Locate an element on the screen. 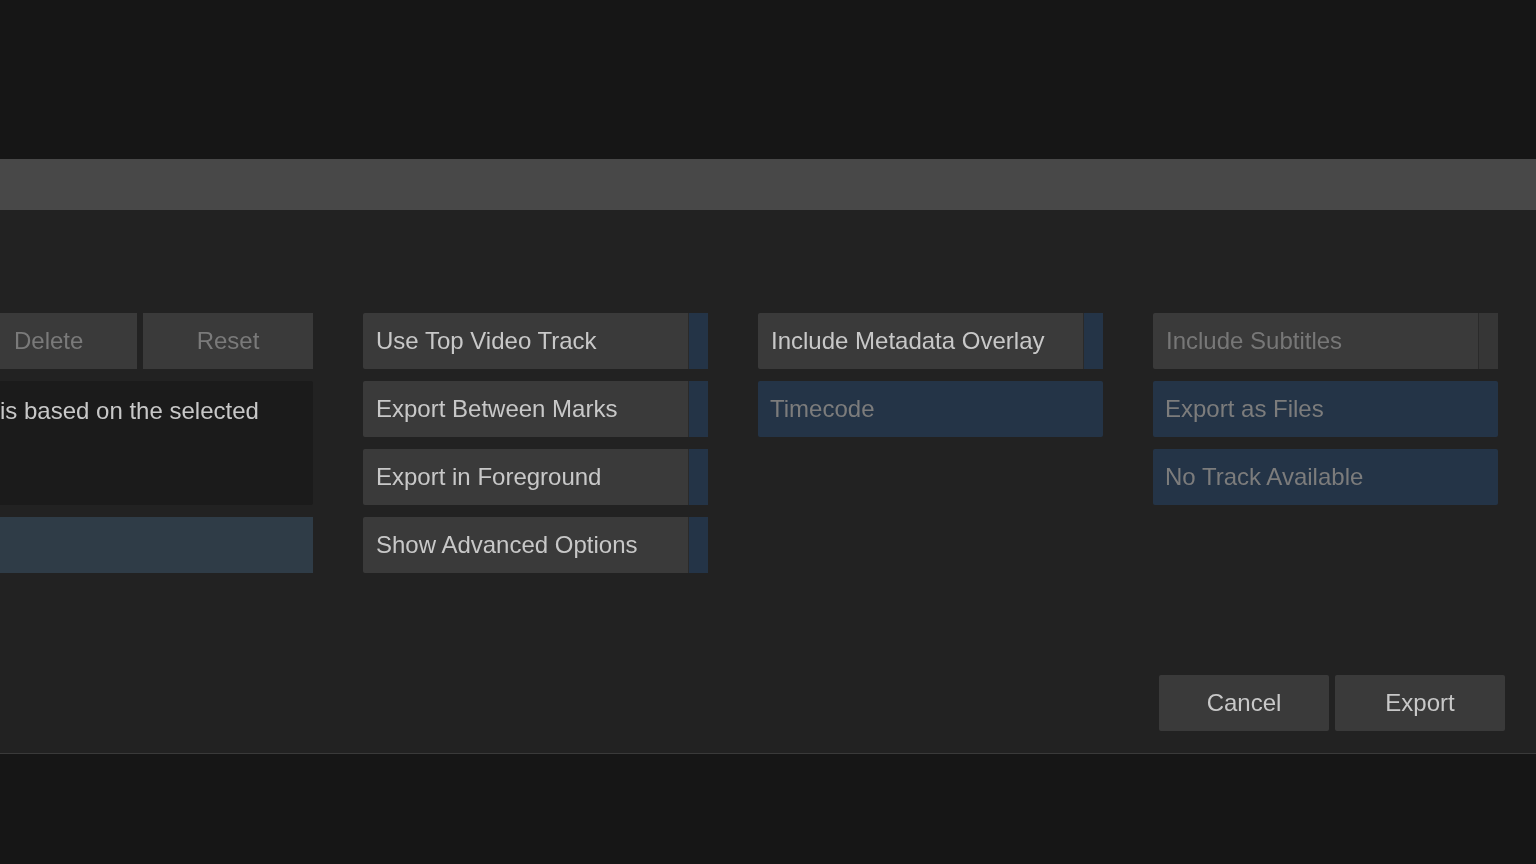 This screenshot has width=1536, height=864. option-toggle: Export Between Marks is located at coordinates (535, 409).